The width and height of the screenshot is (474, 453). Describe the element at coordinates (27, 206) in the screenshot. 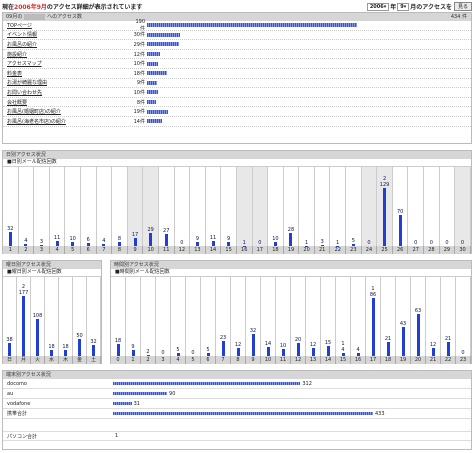

I see `daily-column: 4` at that location.